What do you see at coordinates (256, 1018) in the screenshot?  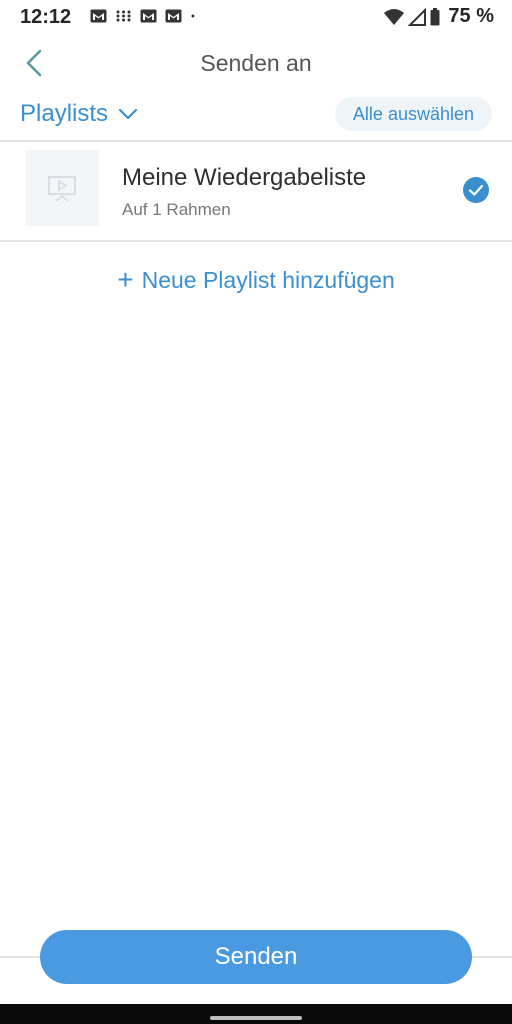 I see `home-handle` at bounding box center [256, 1018].